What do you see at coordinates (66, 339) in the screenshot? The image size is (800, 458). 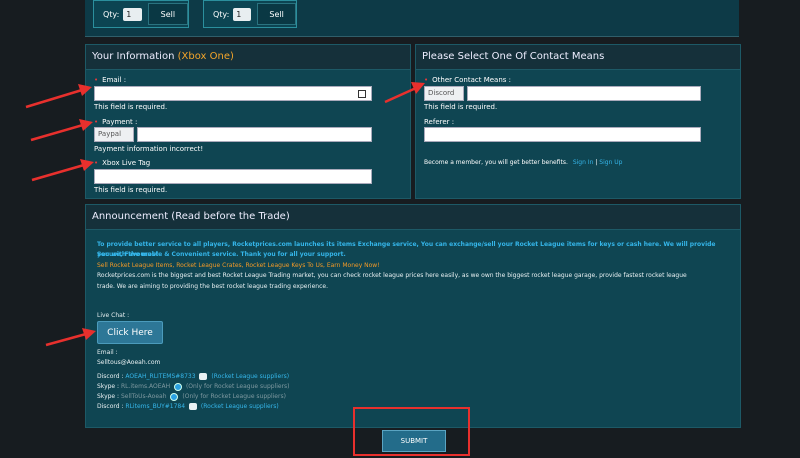 I see `arrow-livechat` at bounding box center [66, 339].